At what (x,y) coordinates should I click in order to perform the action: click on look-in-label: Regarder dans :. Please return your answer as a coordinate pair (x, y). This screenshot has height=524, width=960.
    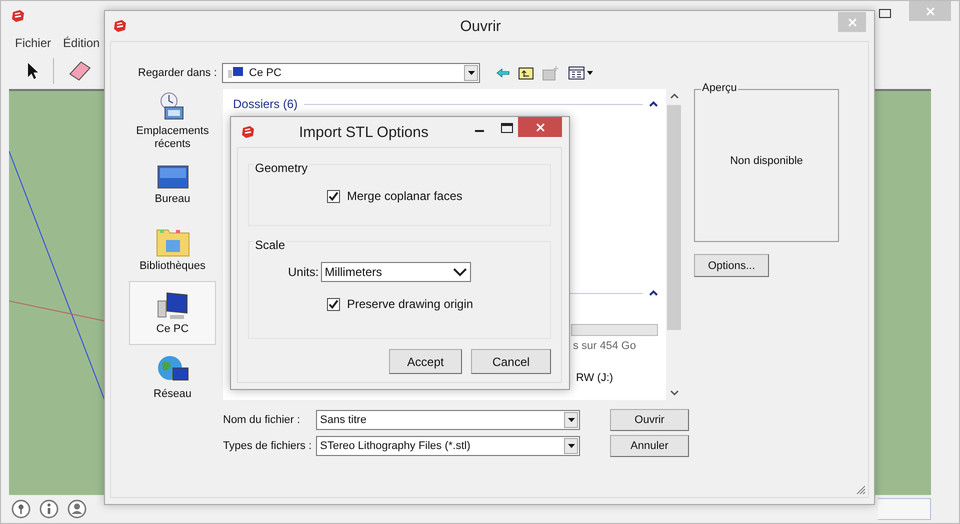
    Looking at the image, I should click on (178, 73).